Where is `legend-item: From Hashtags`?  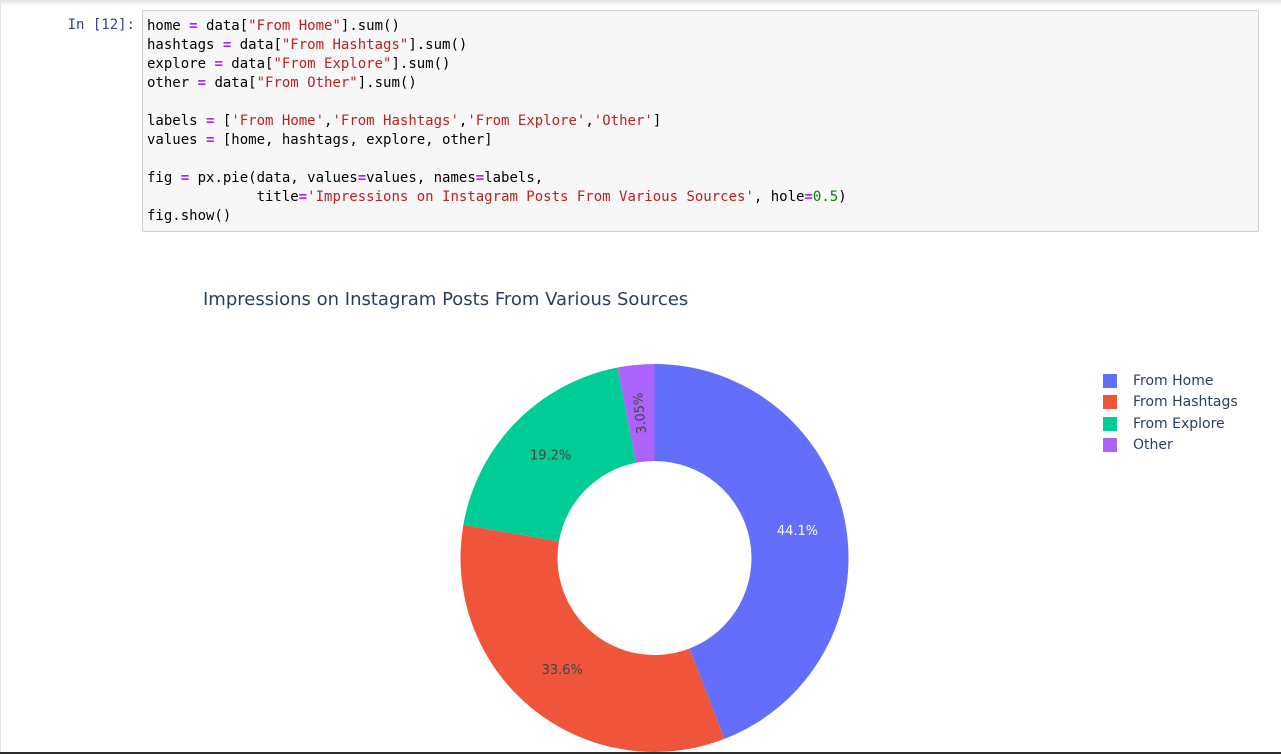
legend-item: From Hashtags is located at coordinates (1170, 403).